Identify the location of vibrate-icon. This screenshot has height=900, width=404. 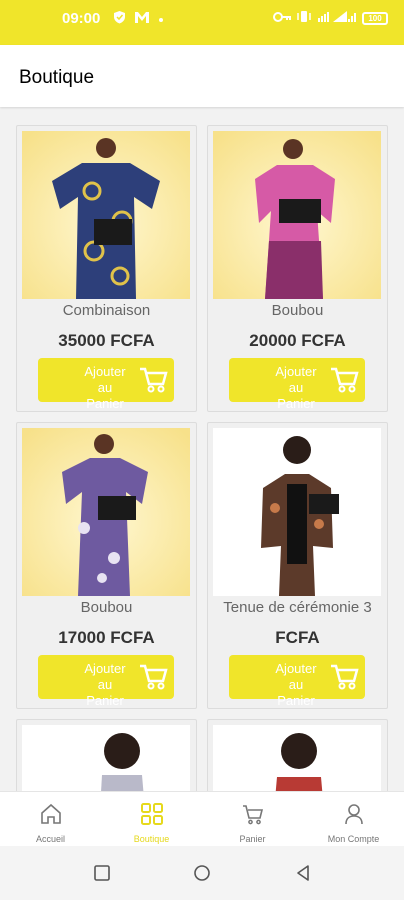
(304, 18).